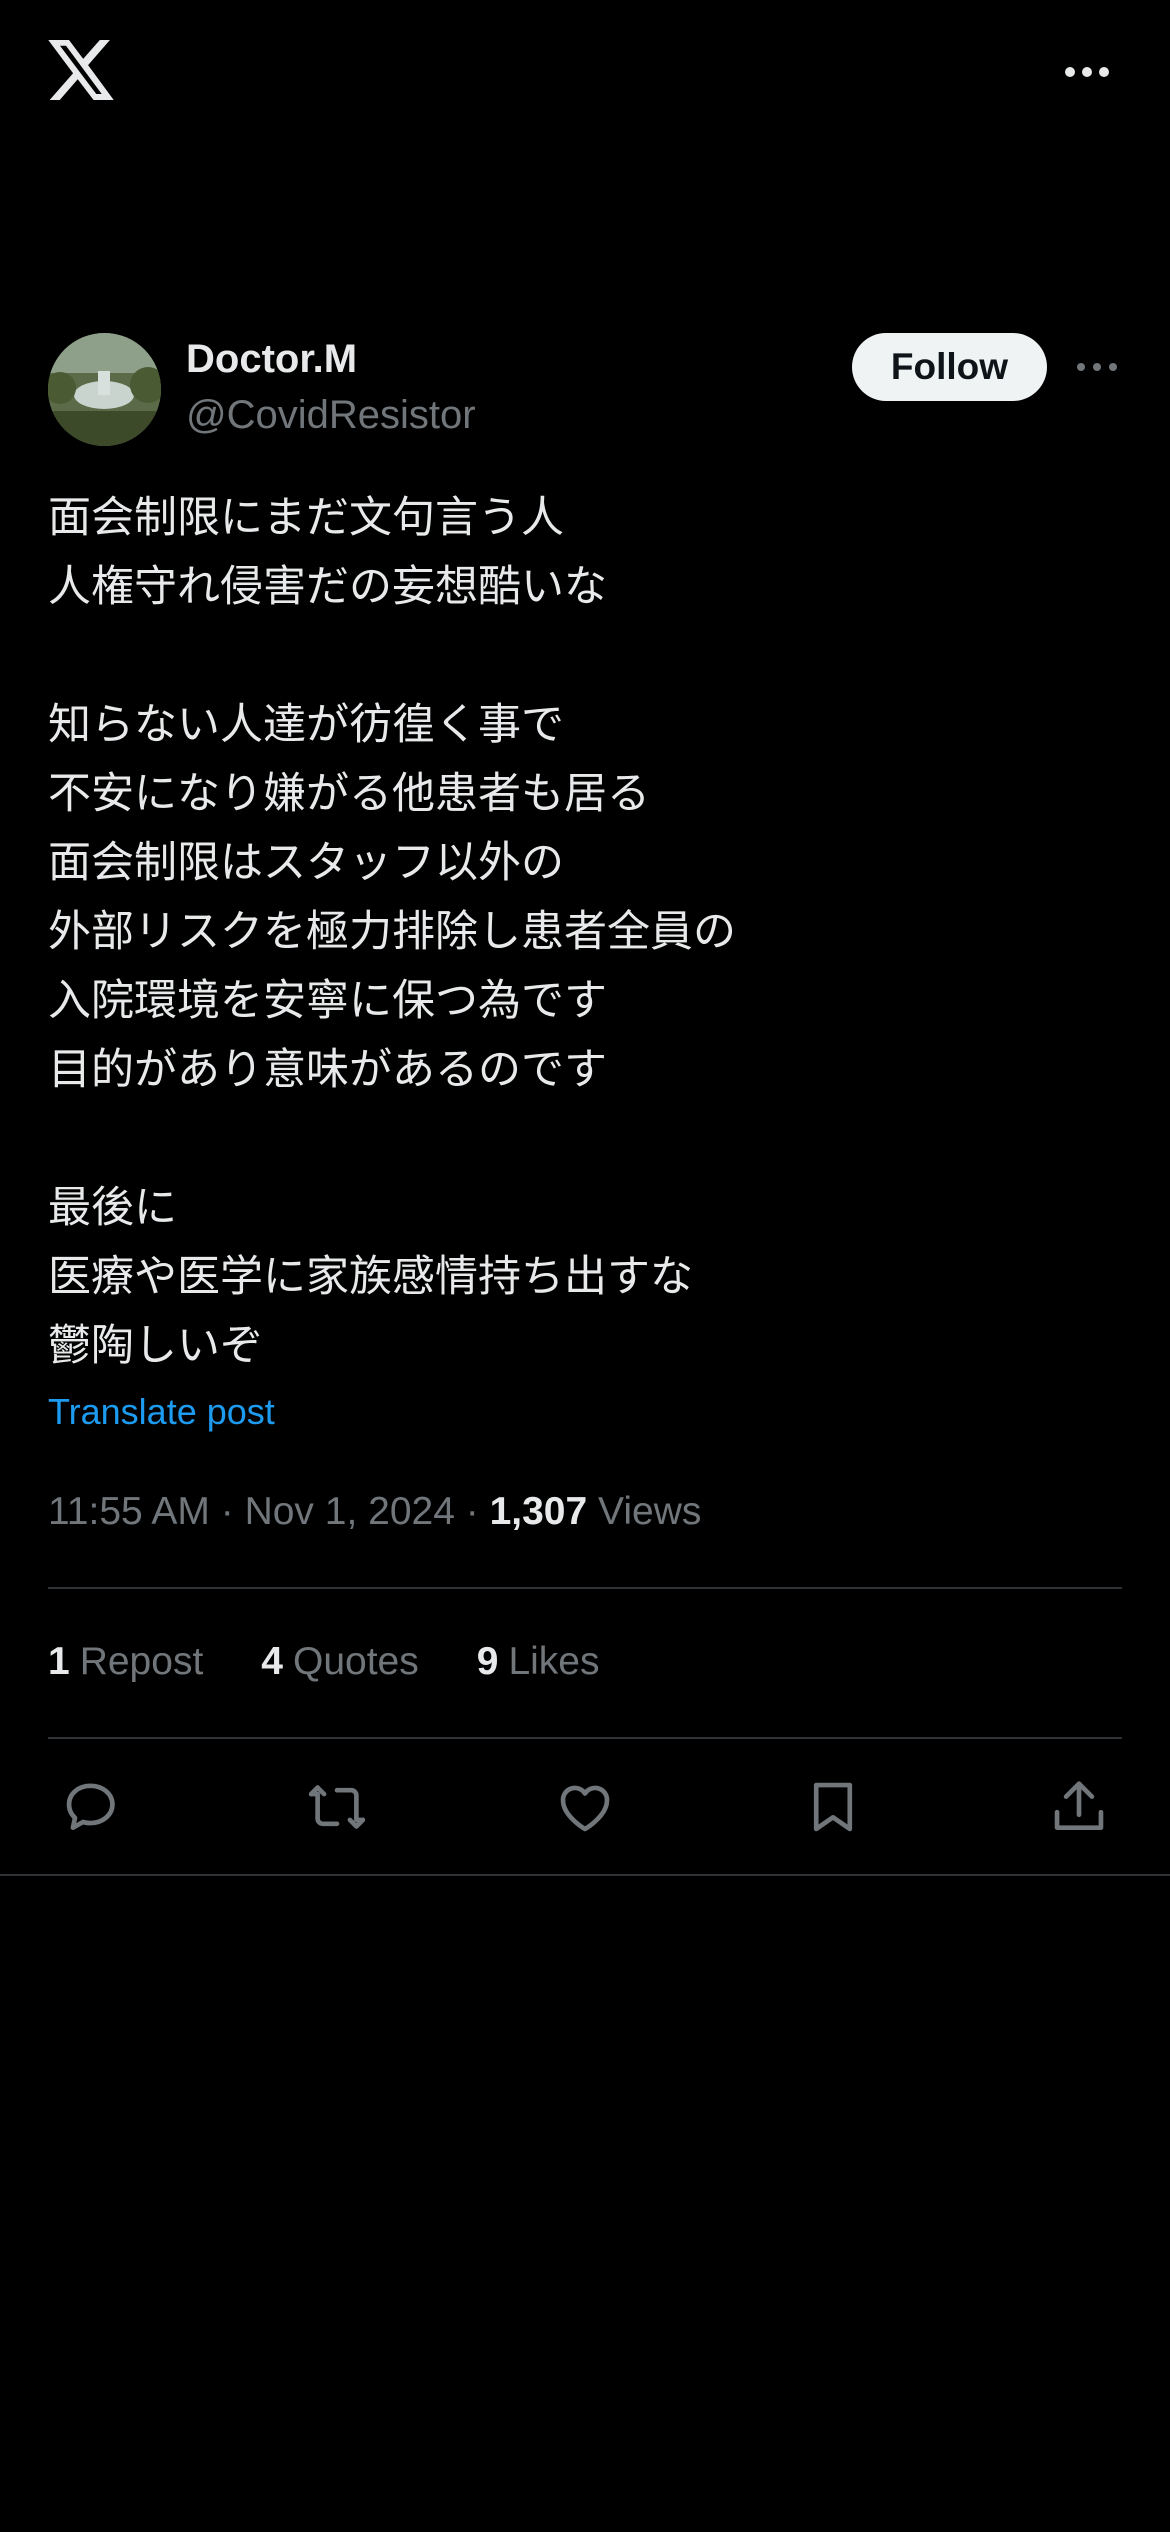  I want to click on post-date: Nov 1, 2024, so click(350, 1511).